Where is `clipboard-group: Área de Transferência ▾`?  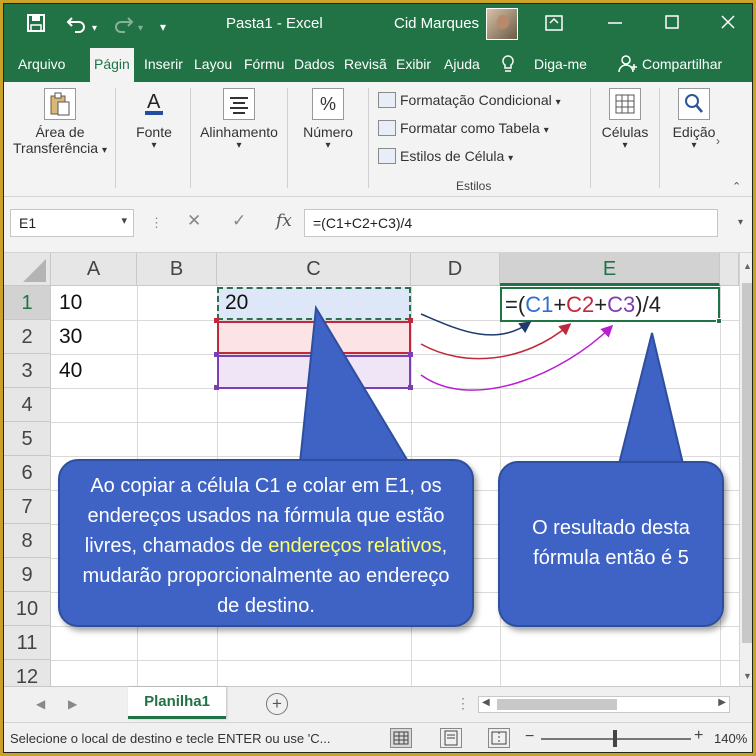 clipboard-group: Área de Transferência ▾ is located at coordinates (60, 119).